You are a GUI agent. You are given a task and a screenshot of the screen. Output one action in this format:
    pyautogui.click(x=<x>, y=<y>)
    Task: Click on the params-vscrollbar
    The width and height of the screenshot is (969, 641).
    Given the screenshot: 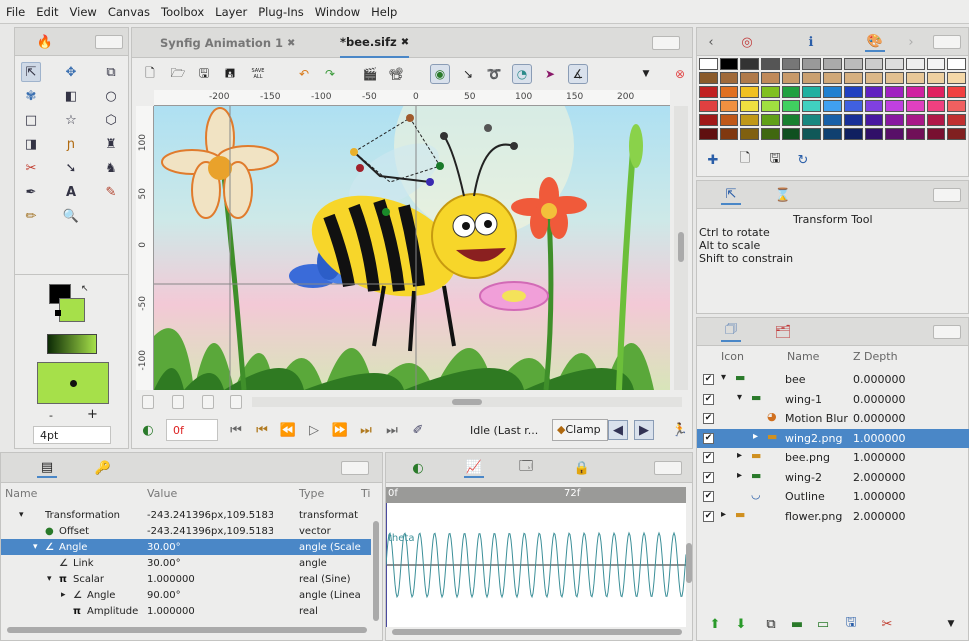 What is the action you would take?
    pyautogui.click(x=376, y=571)
    